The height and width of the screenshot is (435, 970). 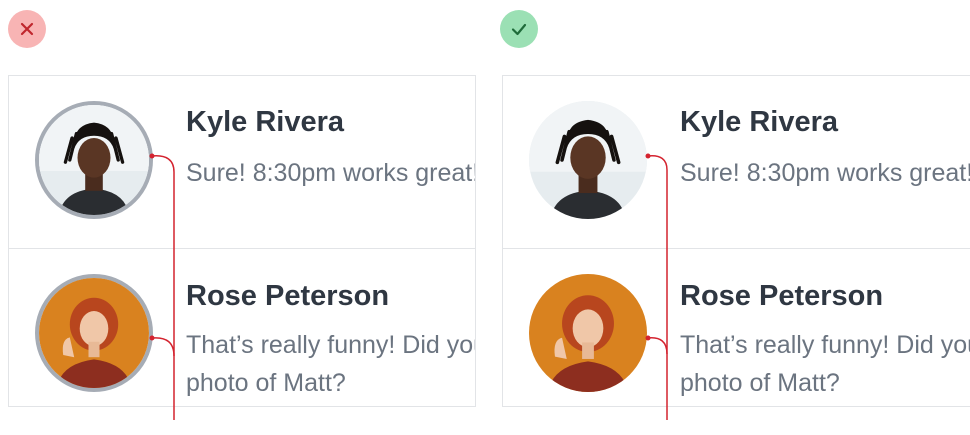 I want to click on correct-badge, so click(x=519, y=29).